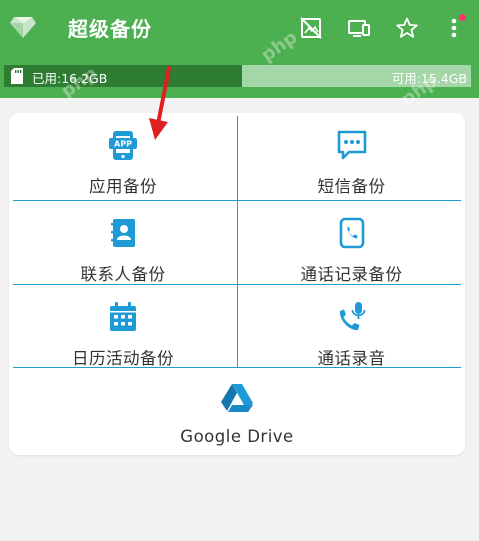 The height and width of the screenshot is (541, 479). What do you see at coordinates (351, 274) in the screenshot?
I see `menu-item-label: 通话记录备份` at bounding box center [351, 274].